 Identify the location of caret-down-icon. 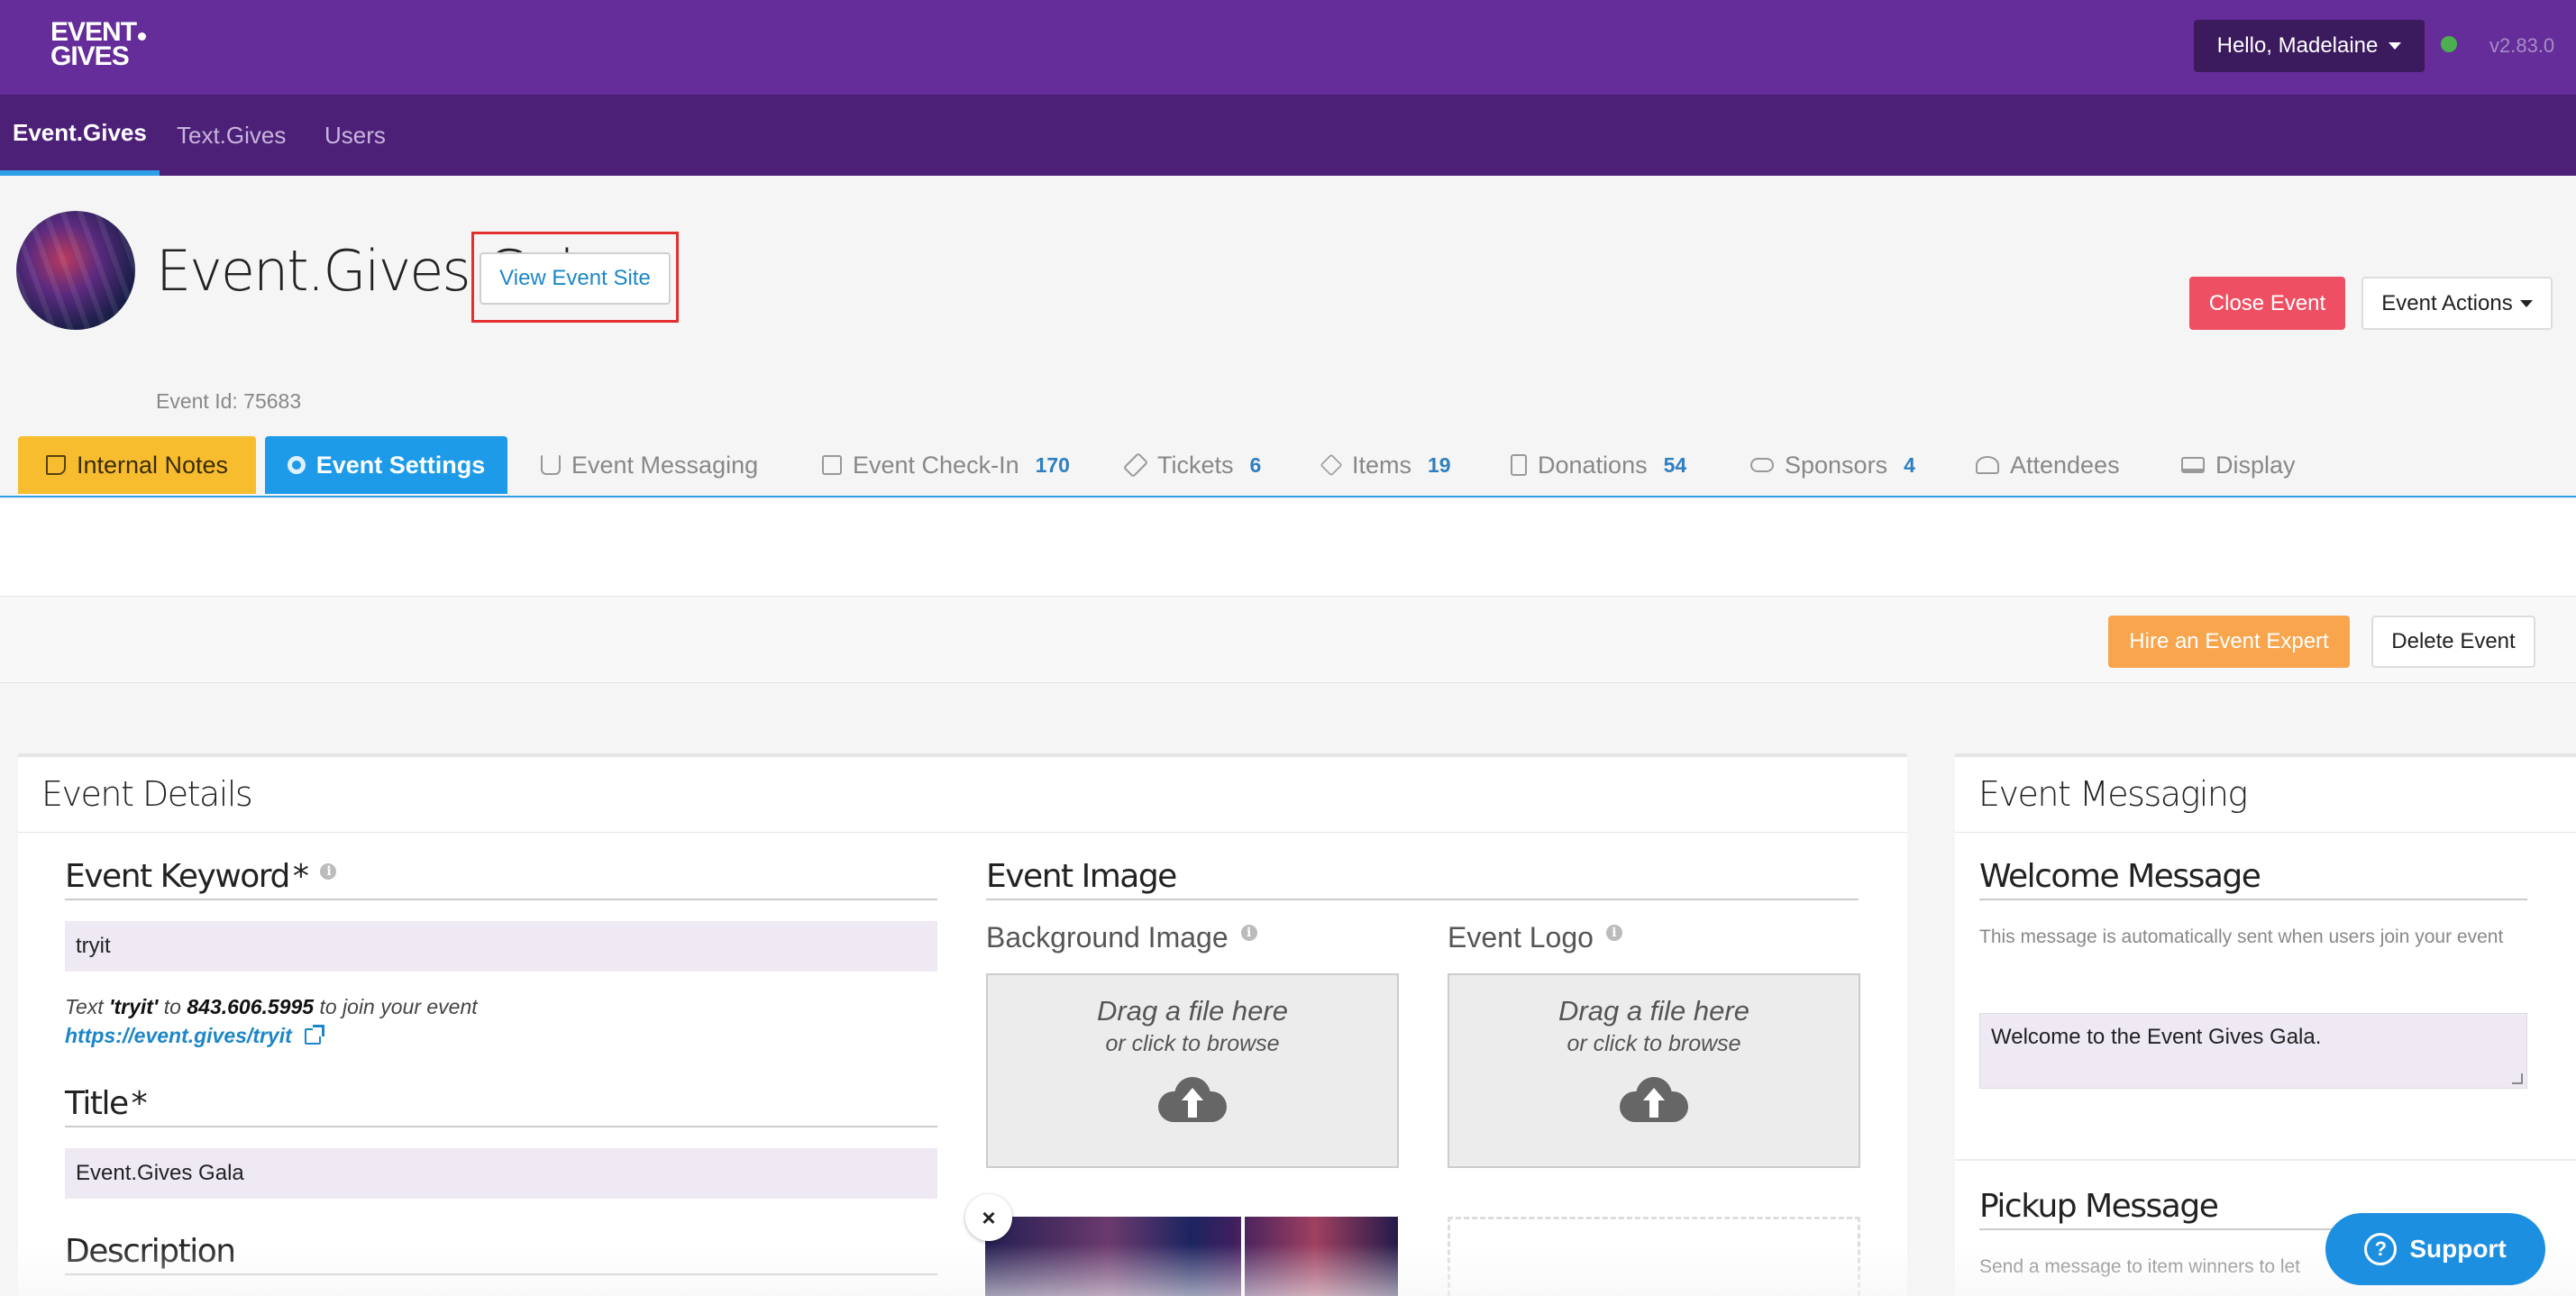
(2526, 303).